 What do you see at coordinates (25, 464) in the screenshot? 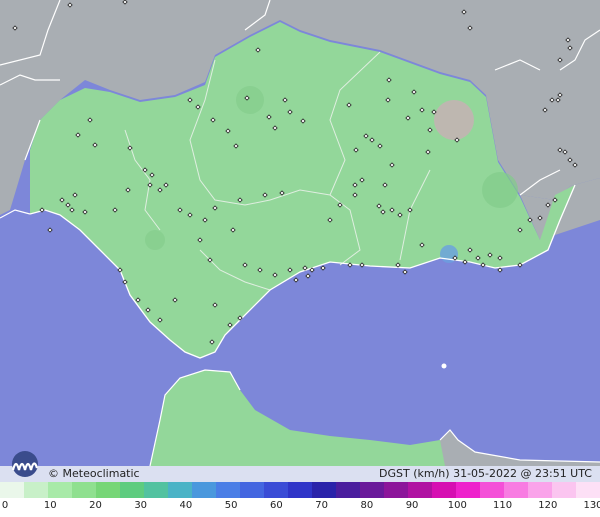
I see `meteoclimatic-logo` at bounding box center [25, 464].